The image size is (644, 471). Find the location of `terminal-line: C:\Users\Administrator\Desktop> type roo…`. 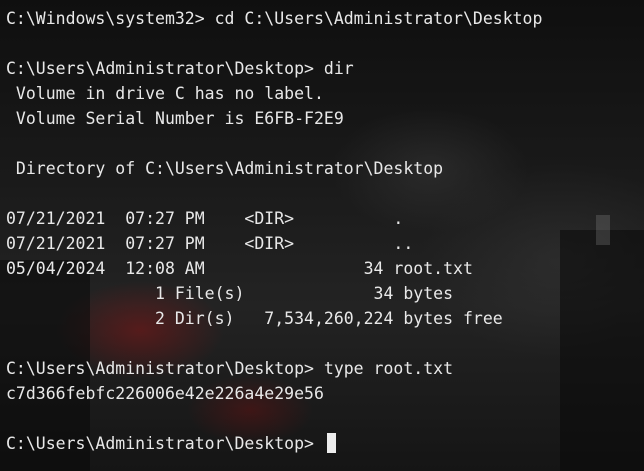

terminal-line: C:\Users\Administrator\Desktop> type roo… is located at coordinates (230, 368).